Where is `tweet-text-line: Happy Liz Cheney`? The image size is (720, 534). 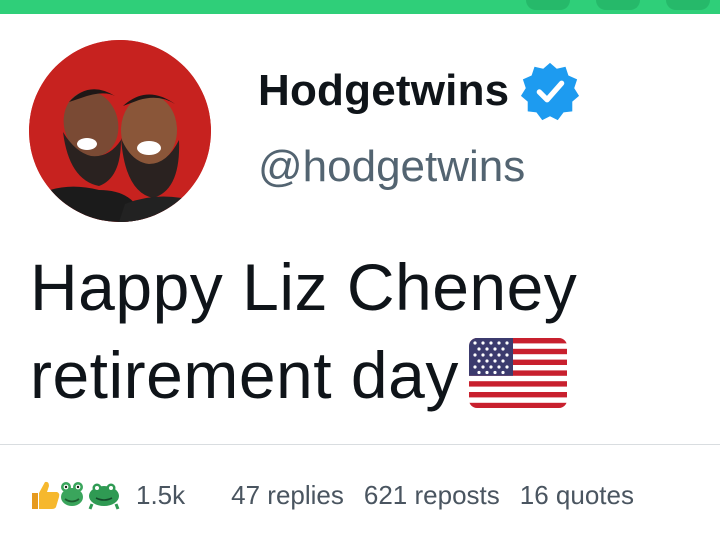 tweet-text-line: Happy Liz Cheney is located at coordinates (304, 287).